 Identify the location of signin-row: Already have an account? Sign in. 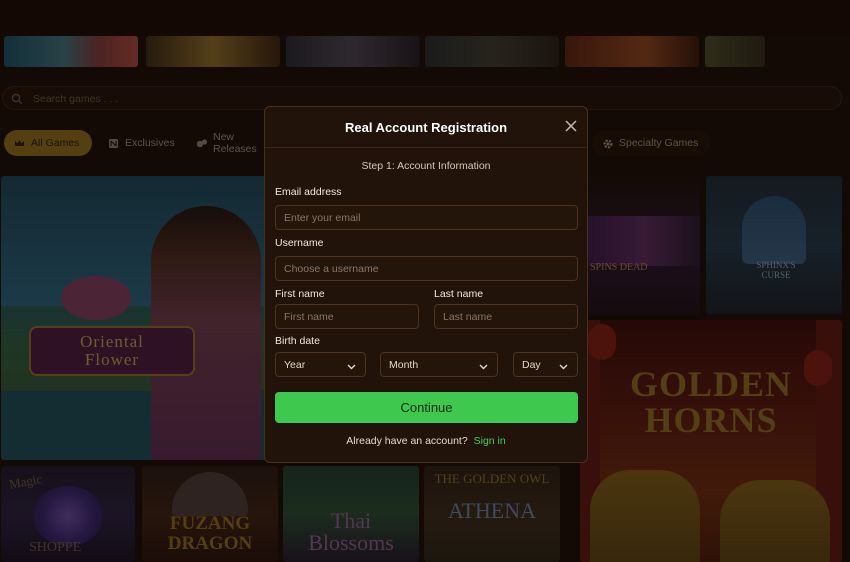
(426, 441).